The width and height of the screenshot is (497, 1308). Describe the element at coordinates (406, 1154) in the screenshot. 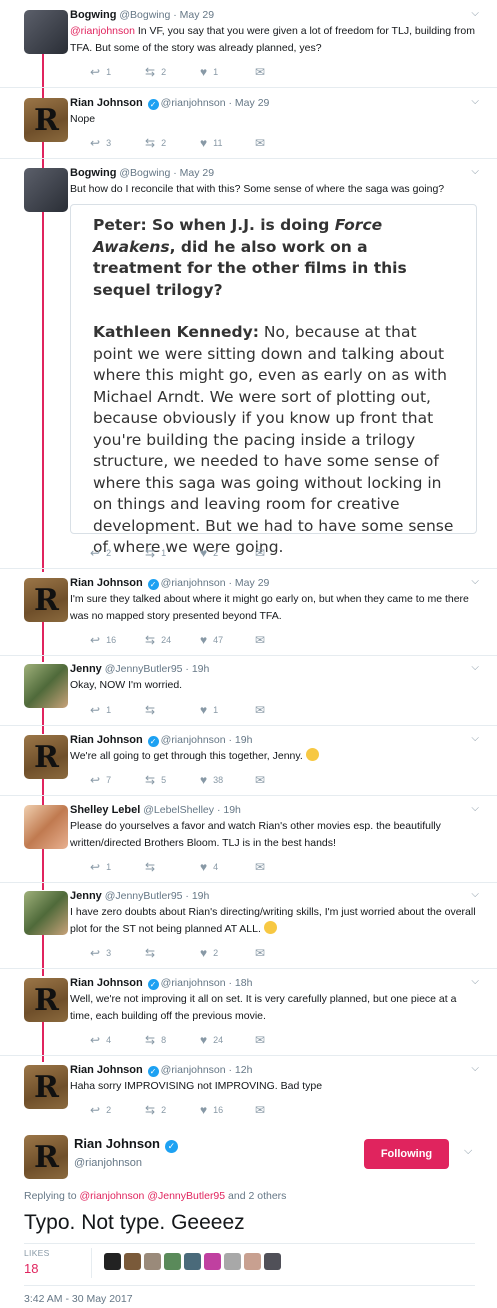

I see `following-button: Following` at that location.